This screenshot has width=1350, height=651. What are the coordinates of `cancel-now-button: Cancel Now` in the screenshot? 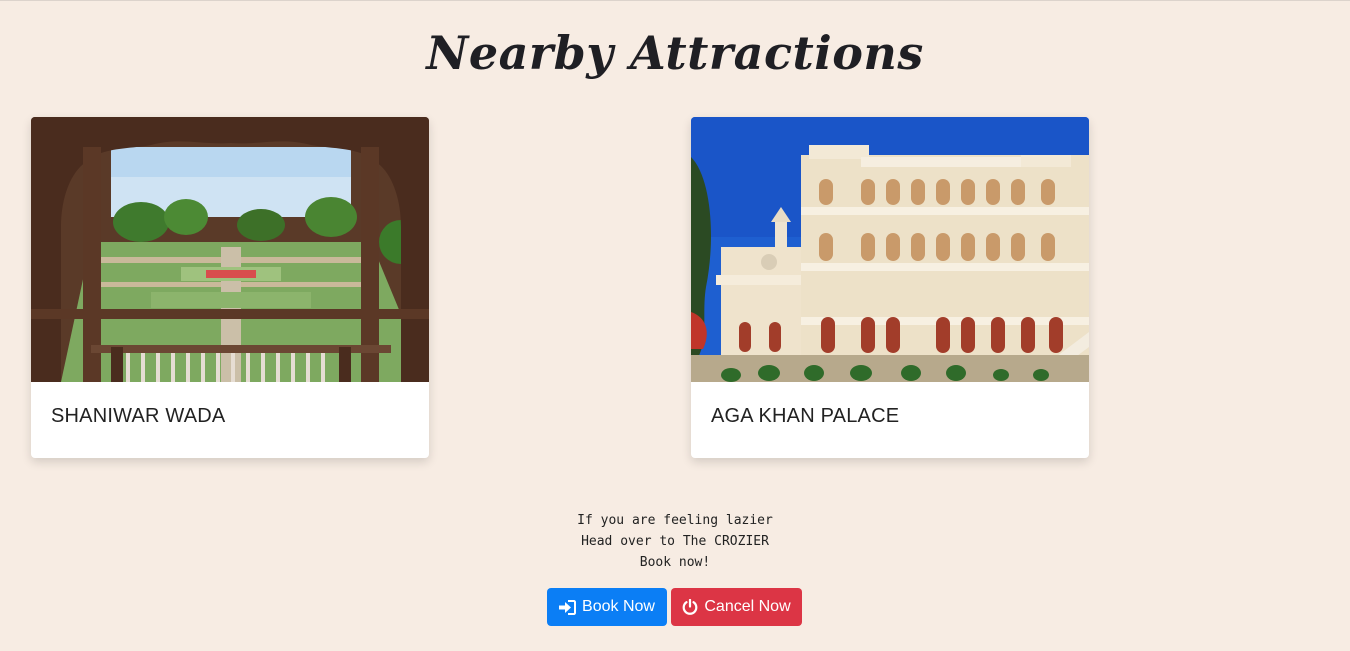 It's located at (736, 607).